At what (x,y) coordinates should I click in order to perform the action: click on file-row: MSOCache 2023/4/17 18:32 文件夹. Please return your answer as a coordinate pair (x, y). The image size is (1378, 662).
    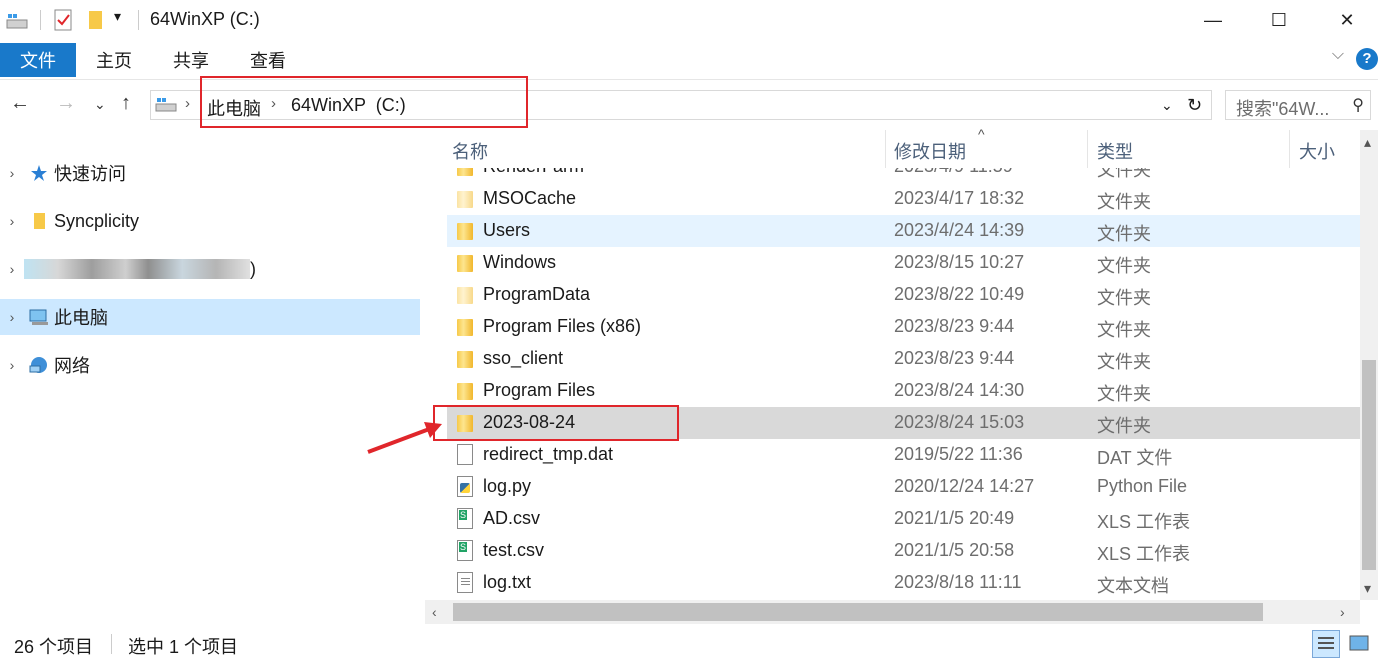
    Looking at the image, I should click on (903, 199).